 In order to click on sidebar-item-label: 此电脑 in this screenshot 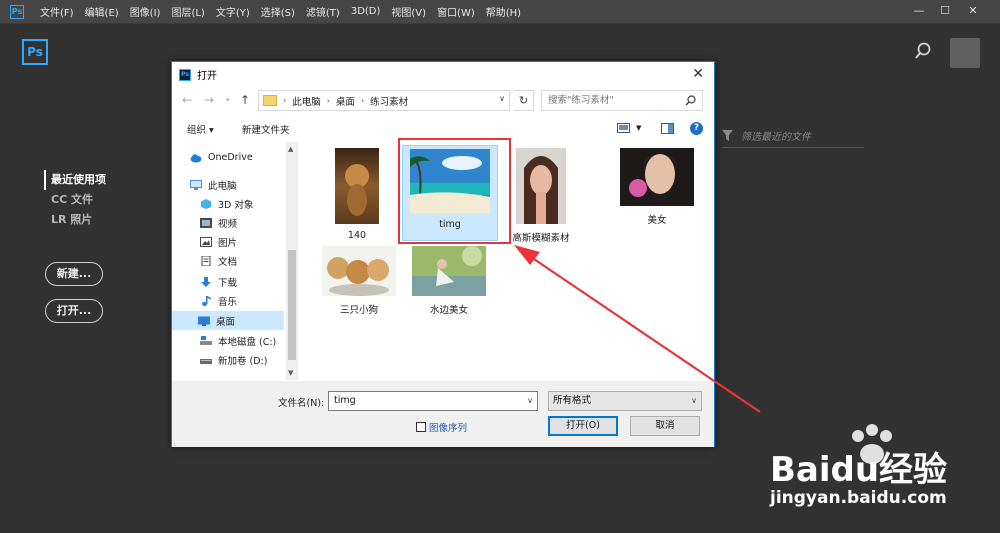, I will do `click(222, 186)`.